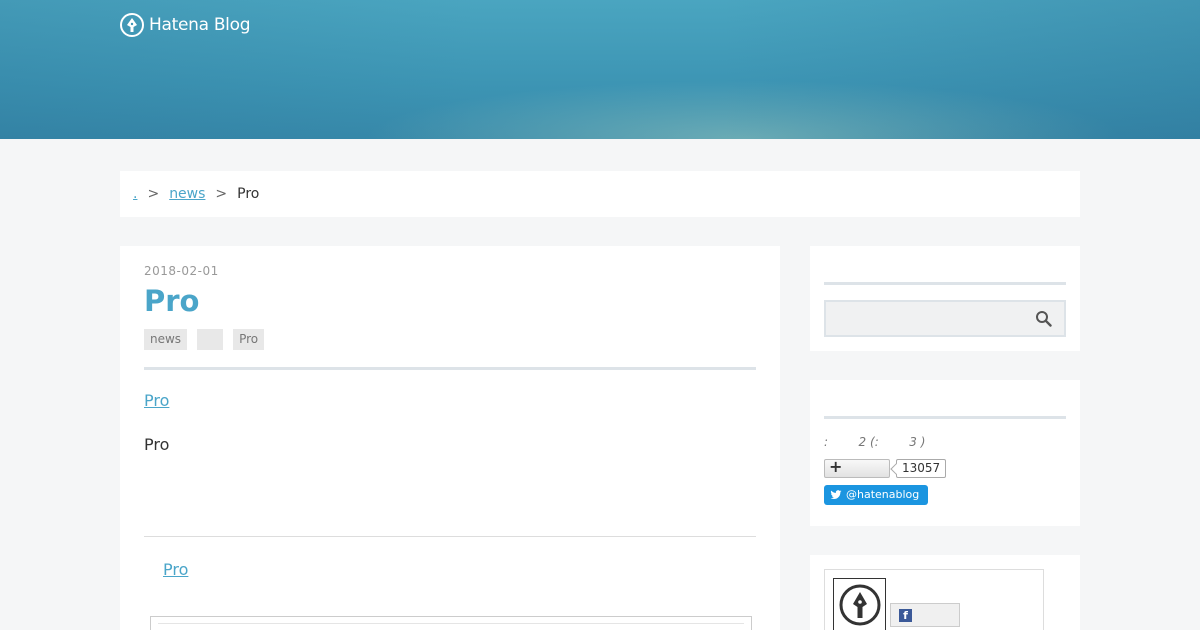 This screenshot has width=1200, height=630. Describe the element at coordinates (210, 339) in the screenshot. I see `category-tag` at that location.